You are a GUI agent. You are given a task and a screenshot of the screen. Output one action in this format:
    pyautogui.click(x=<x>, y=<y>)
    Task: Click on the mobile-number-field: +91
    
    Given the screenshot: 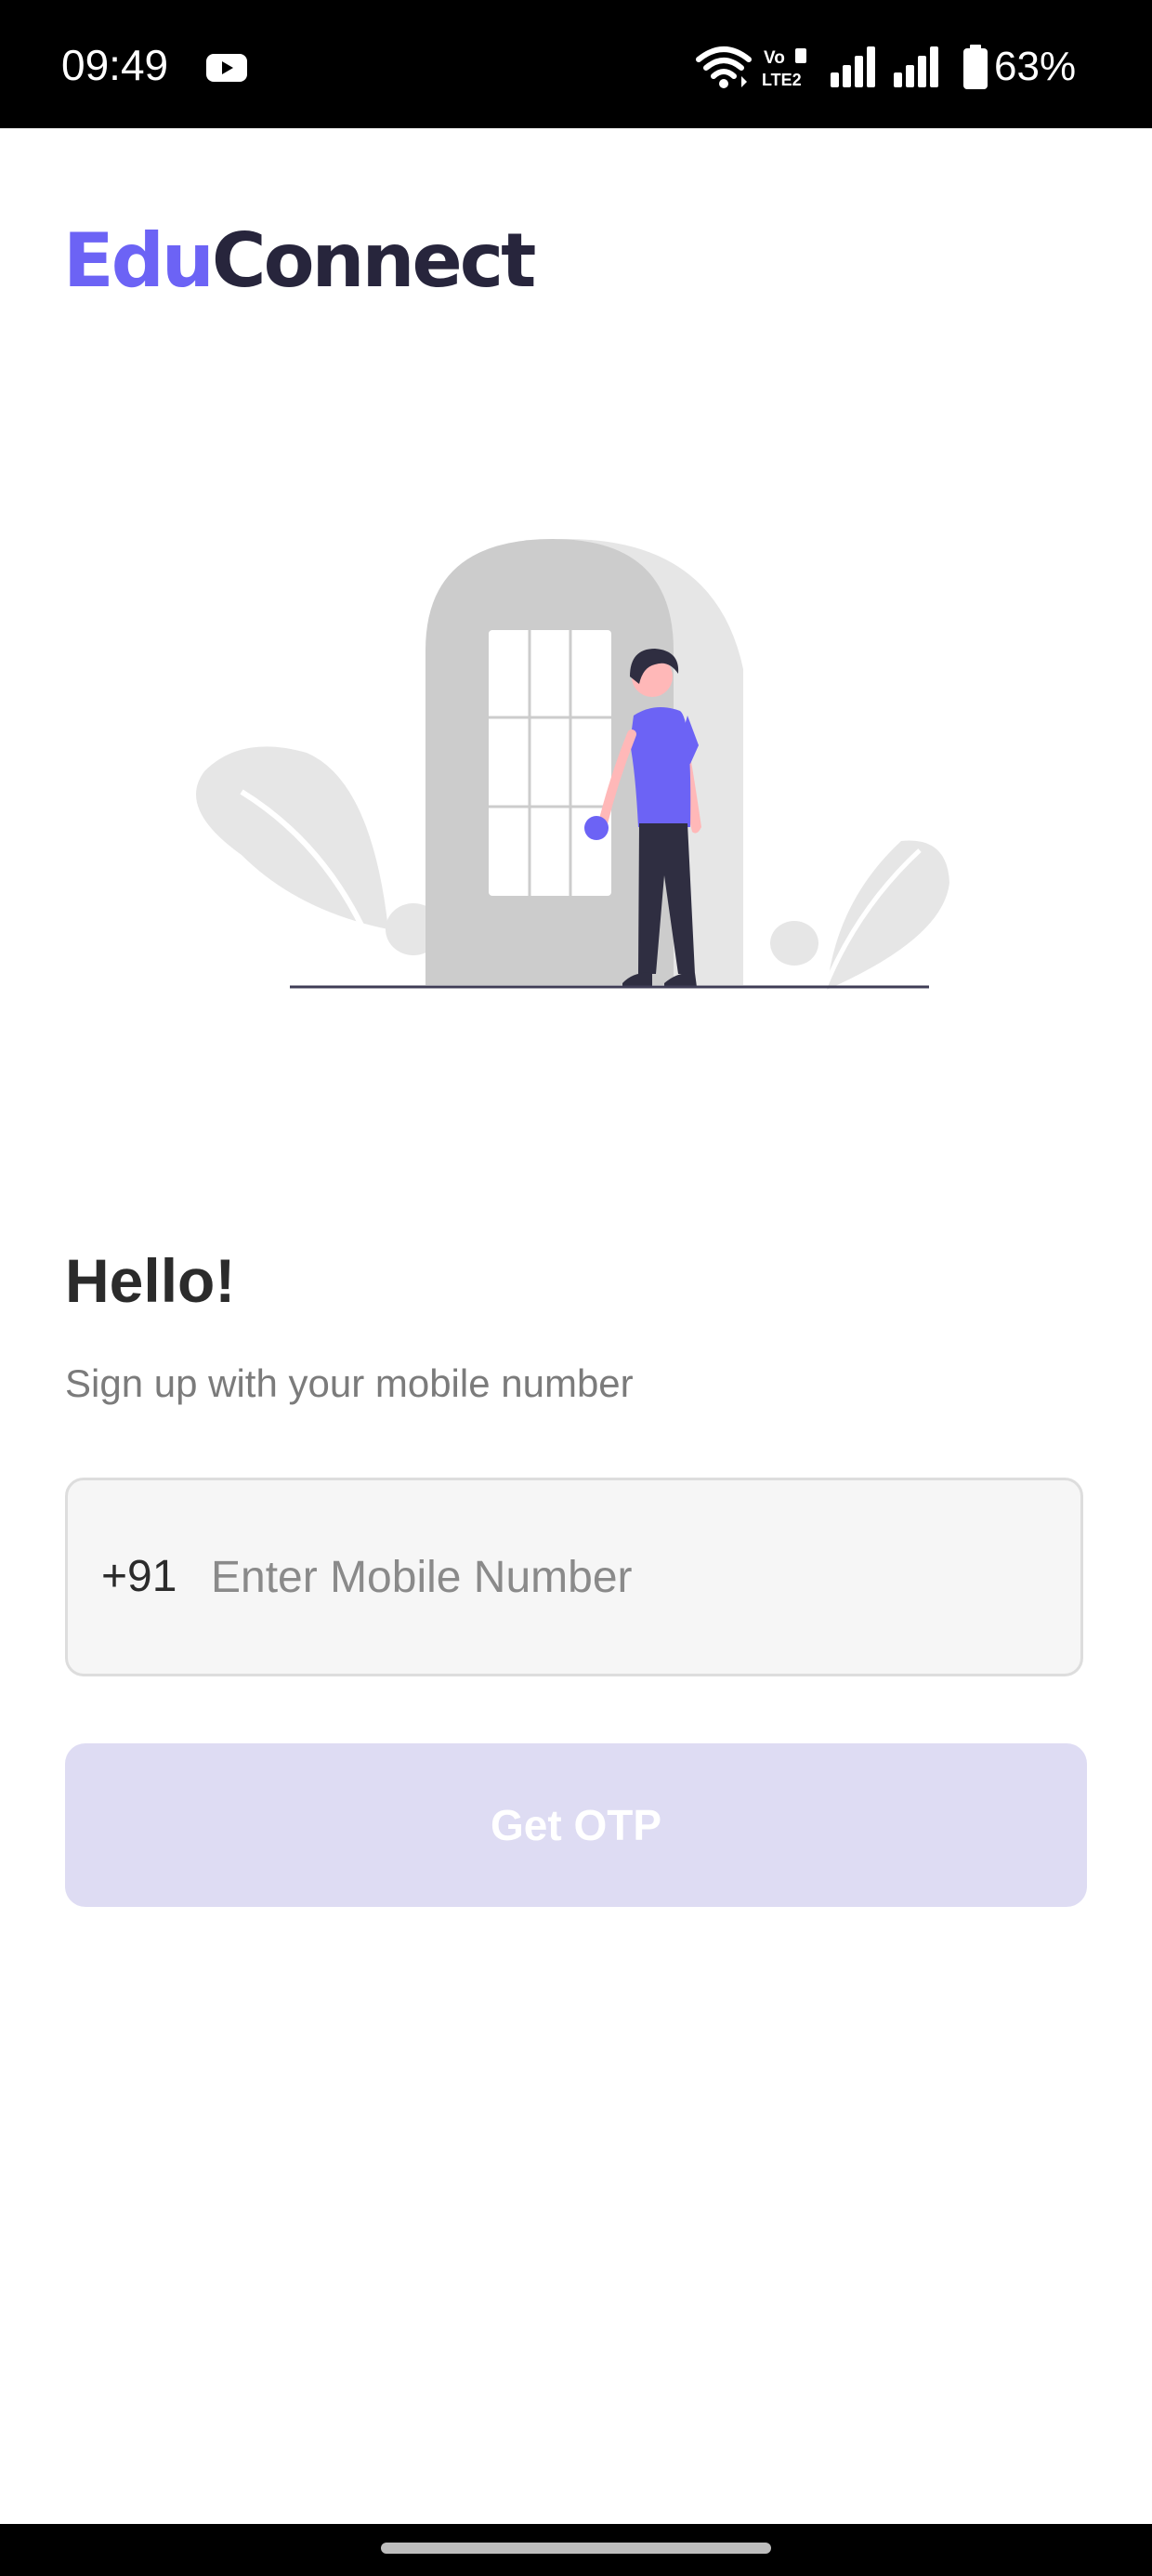 What is the action you would take?
    pyautogui.click(x=574, y=1577)
    